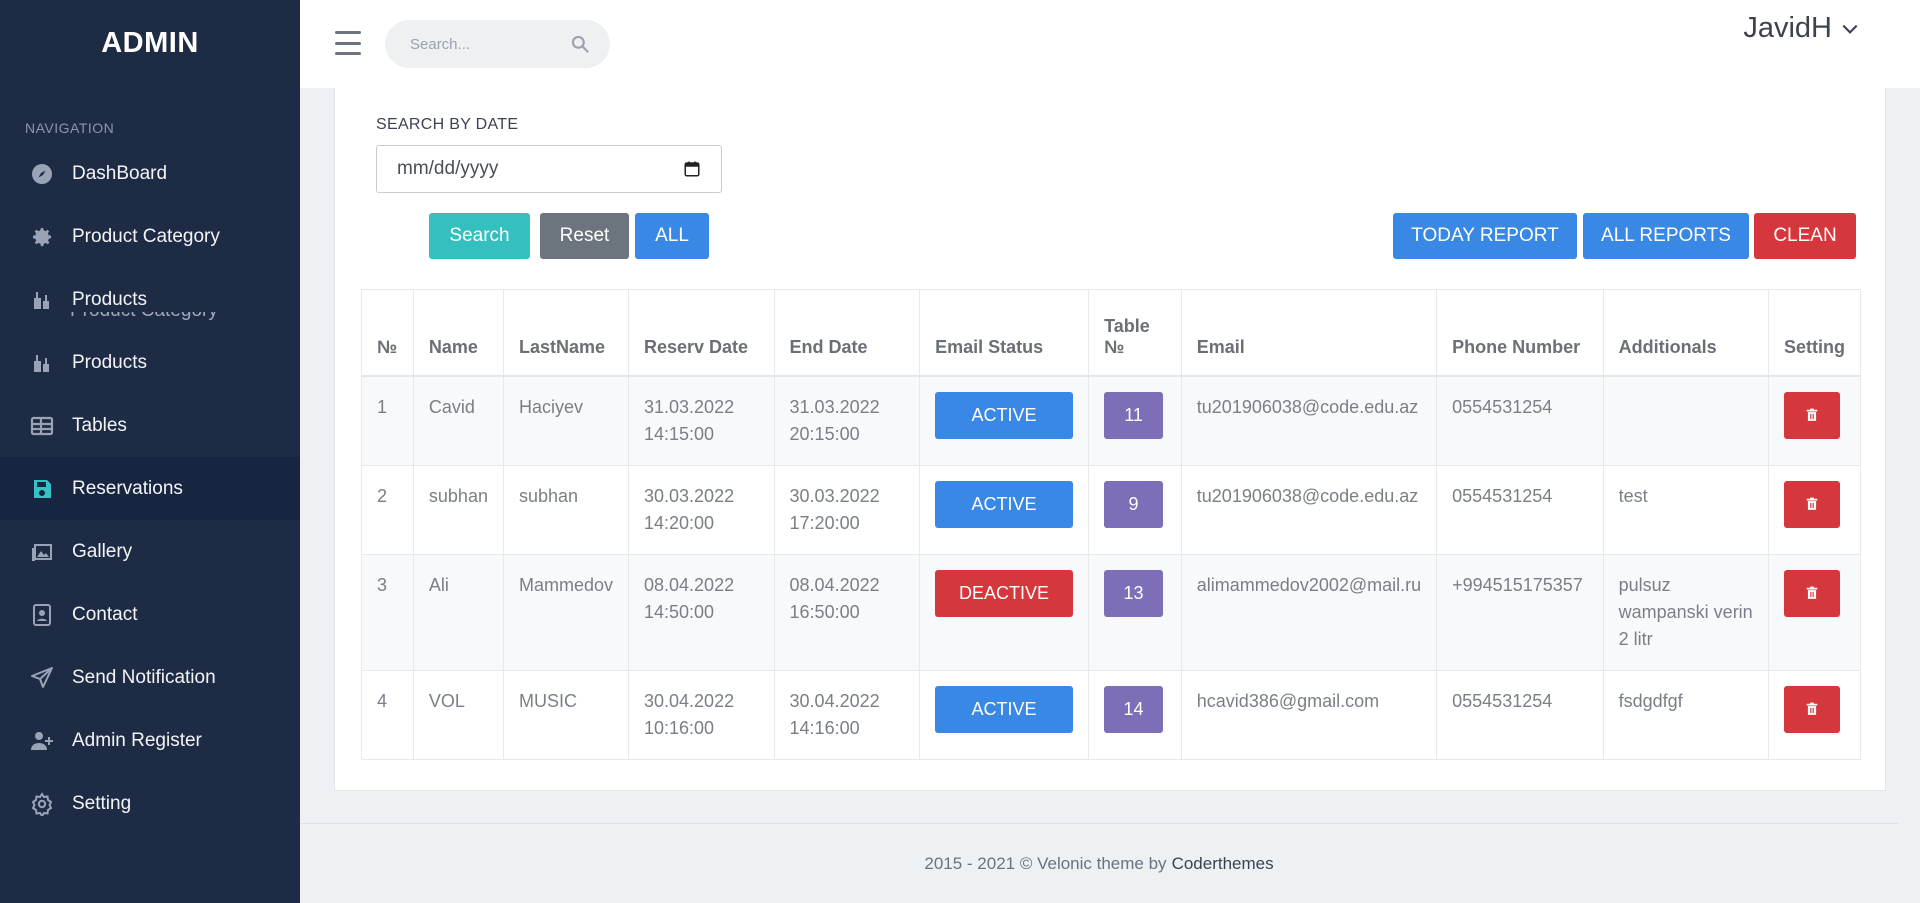 This screenshot has width=1920, height=903. Describe the element at coordinates (701, 509) in the screenshot. I see `reserv-date-cell: 30.03.2022 14:20:00` at that location.